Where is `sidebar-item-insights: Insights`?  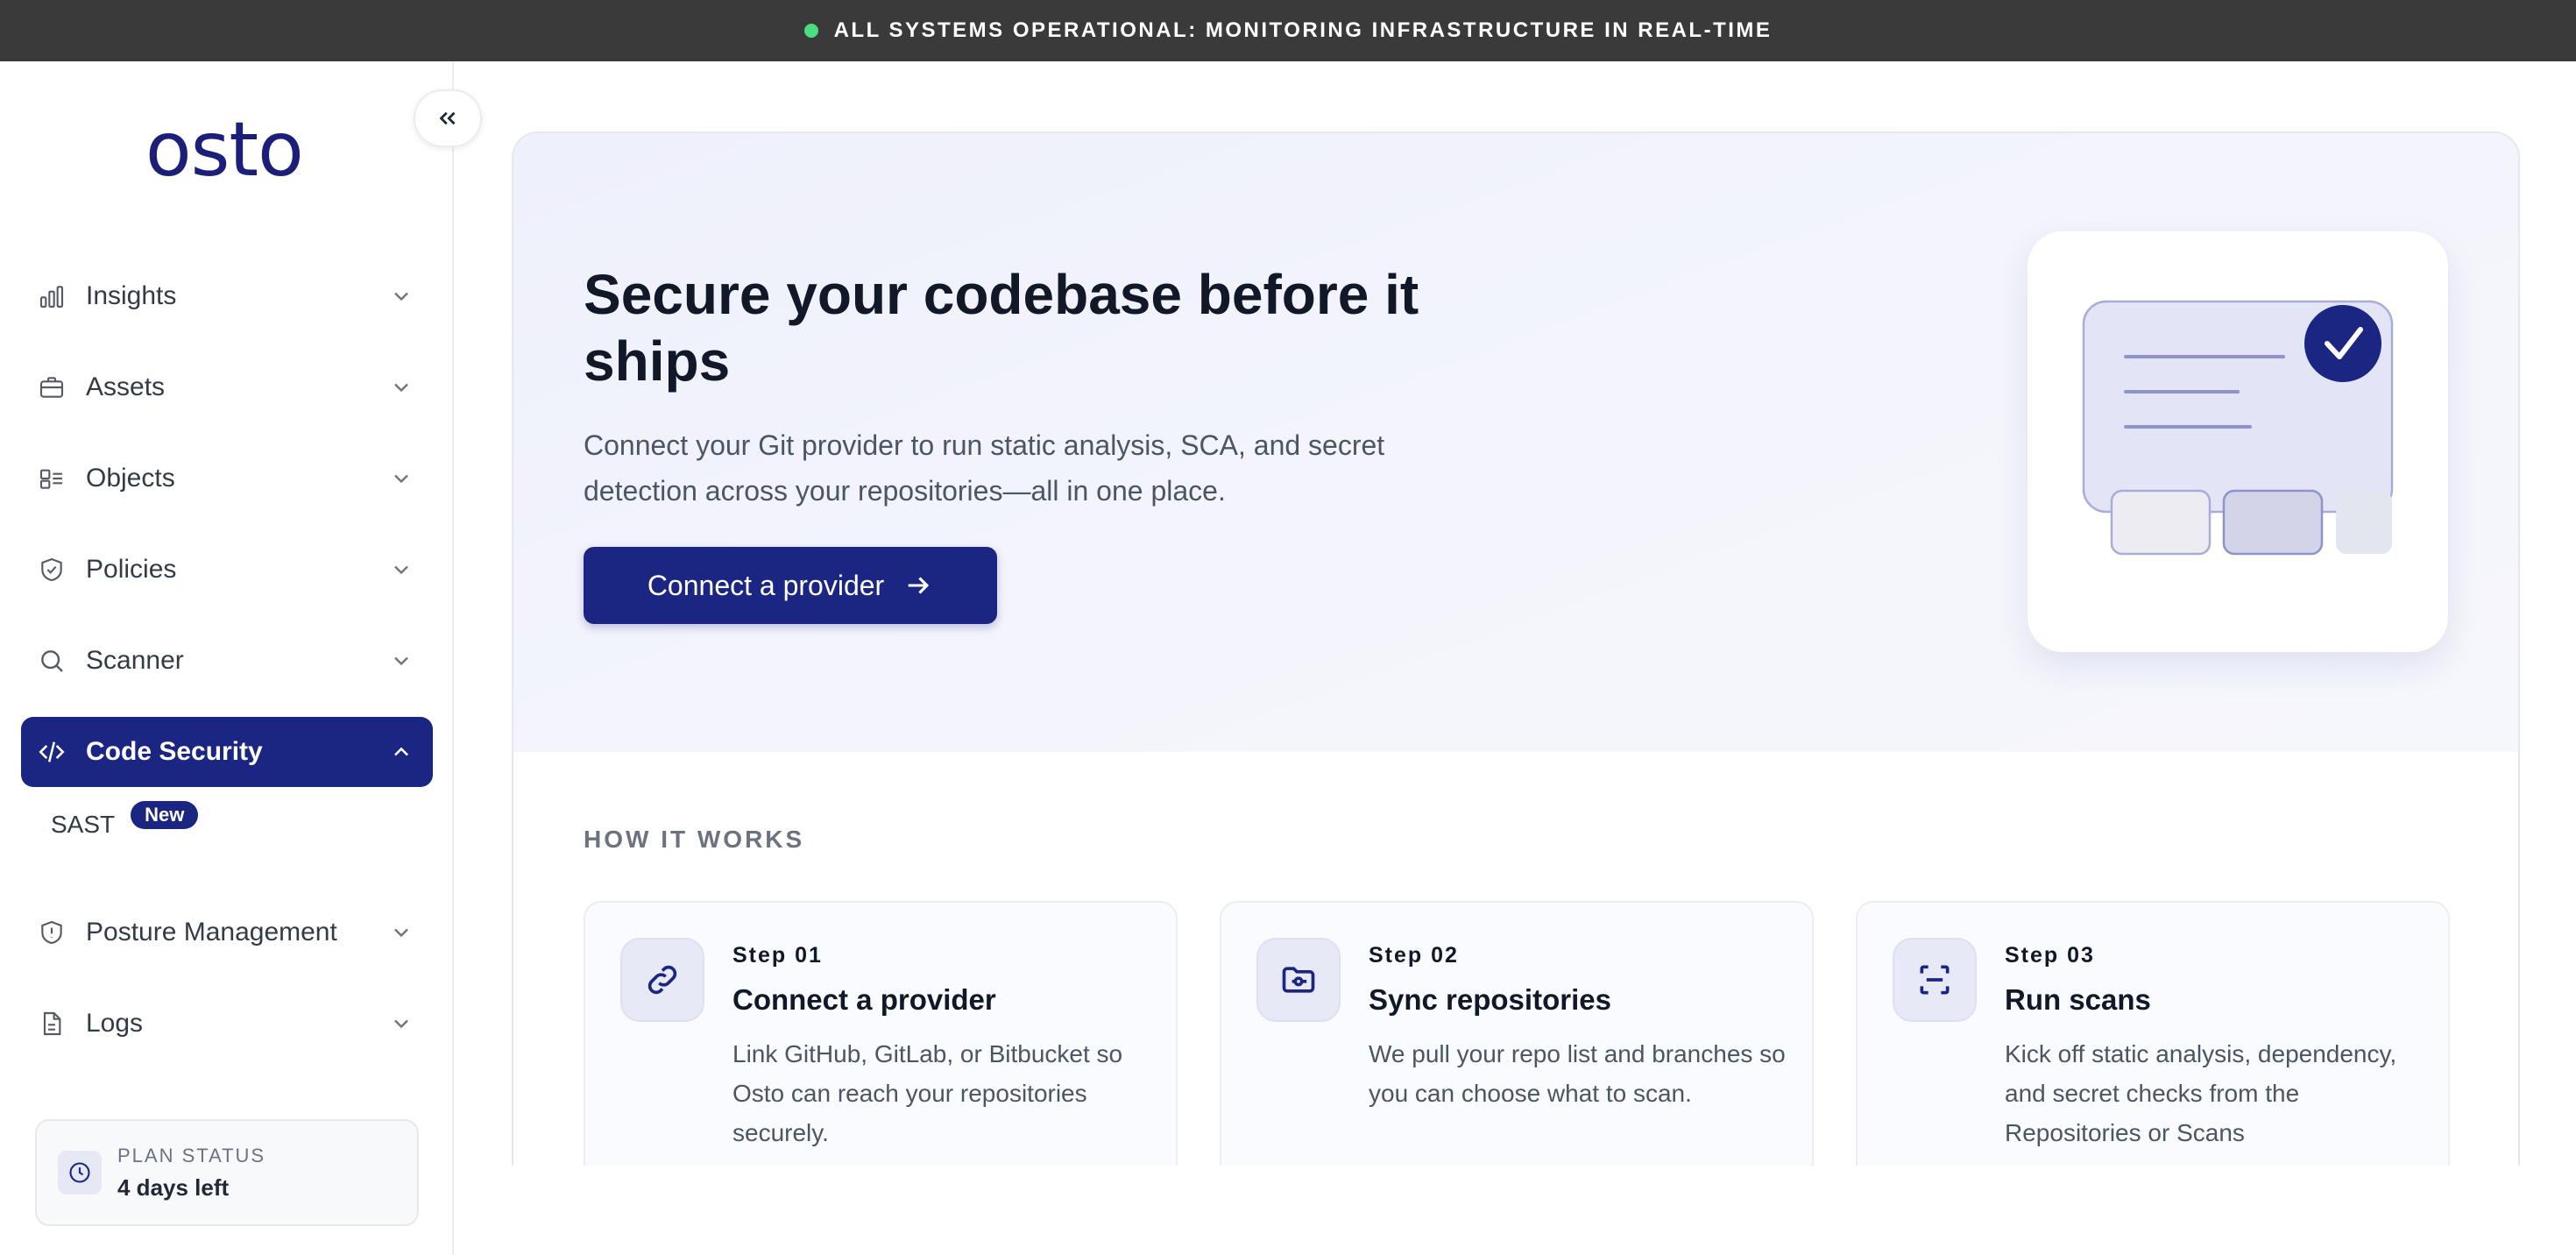
sidebar-item-insights: Insights is located at coordinates (227, 296).